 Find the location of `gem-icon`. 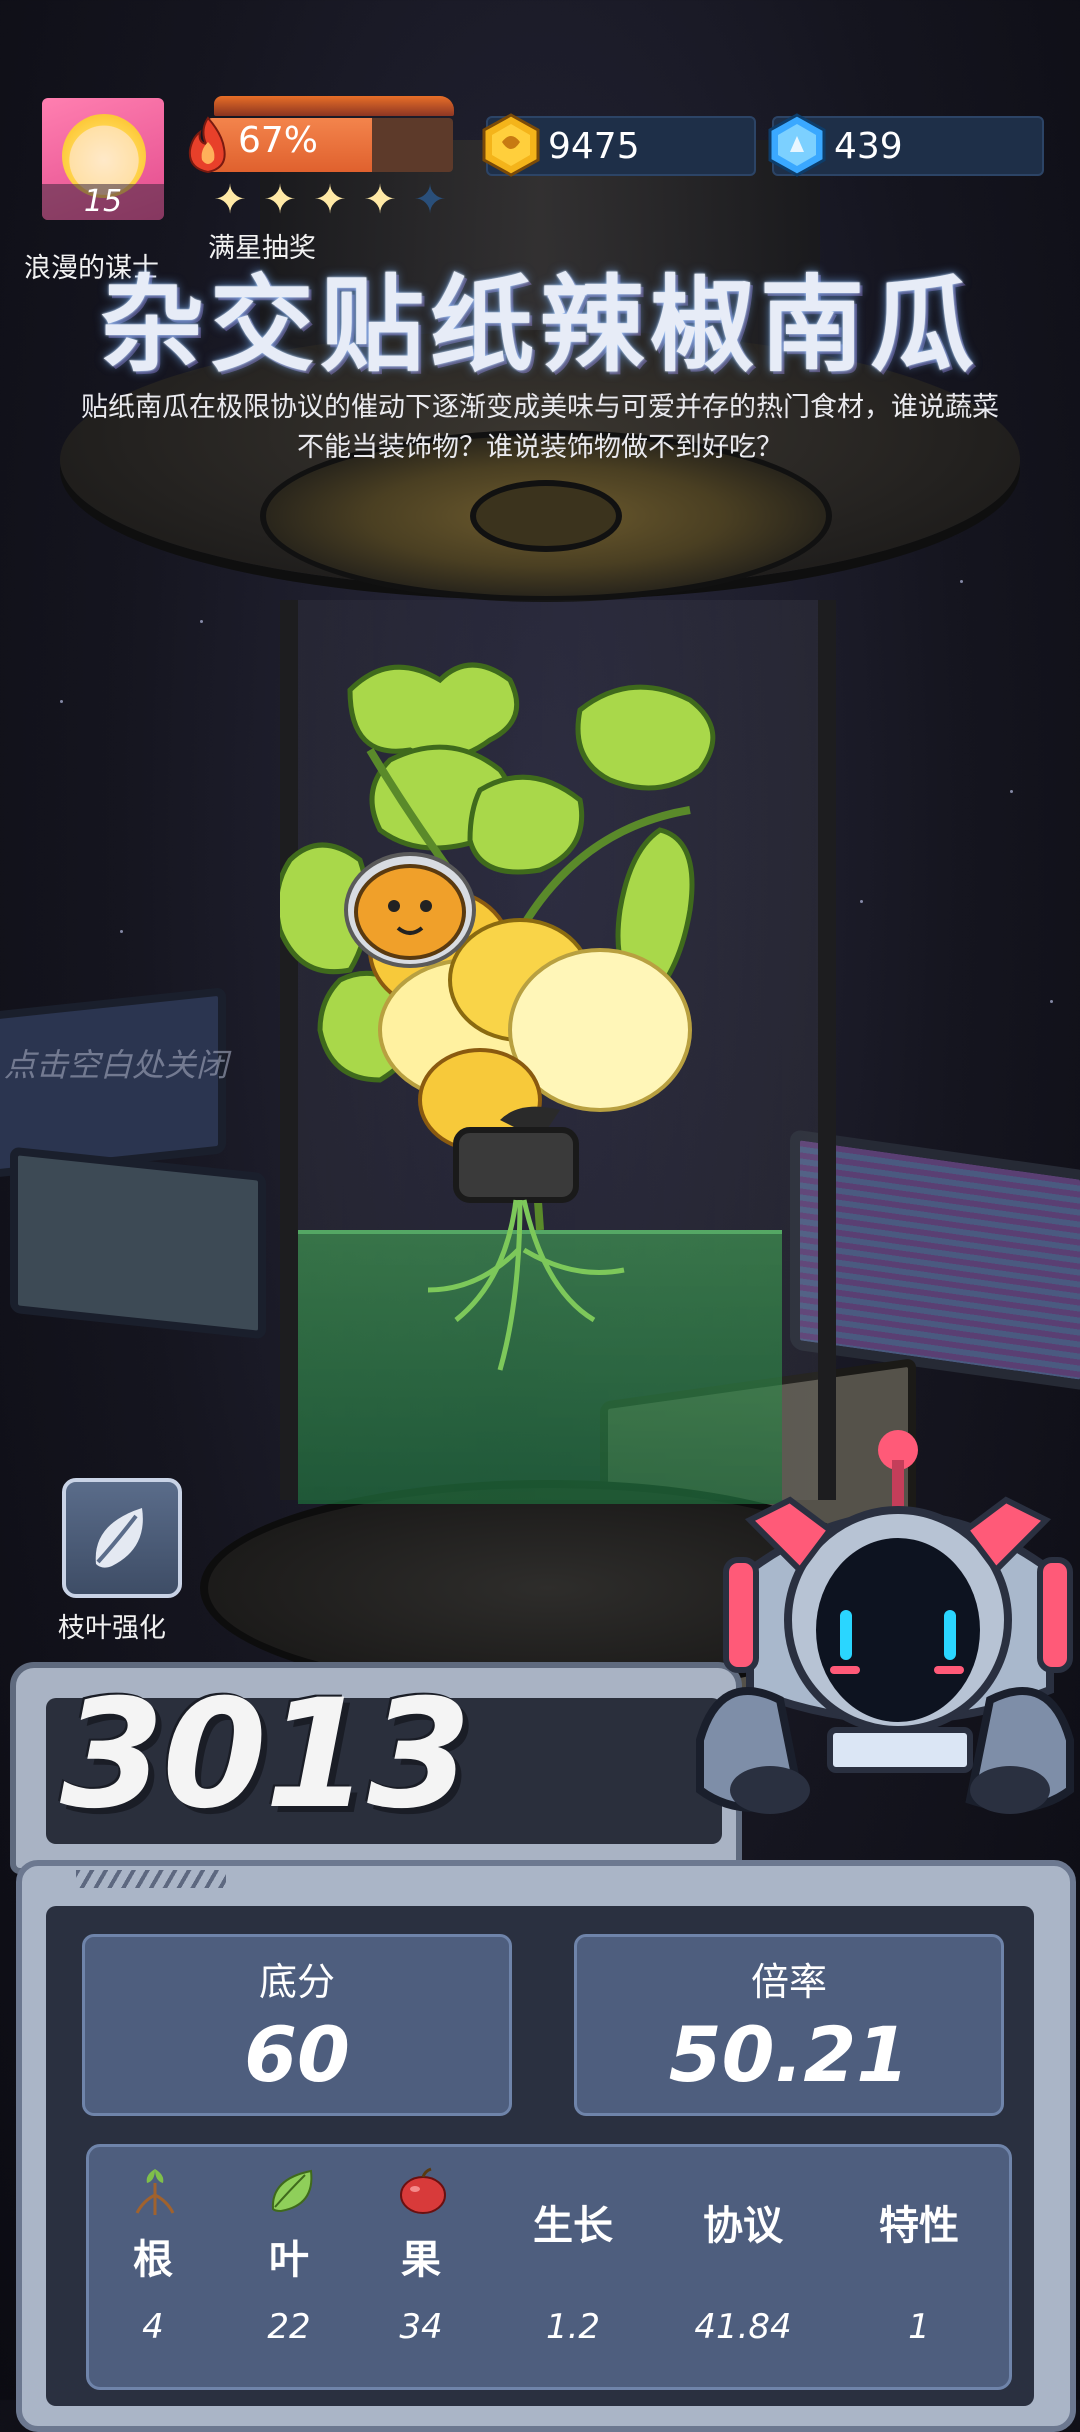

gem-icon is located at coordinates (797, 145).